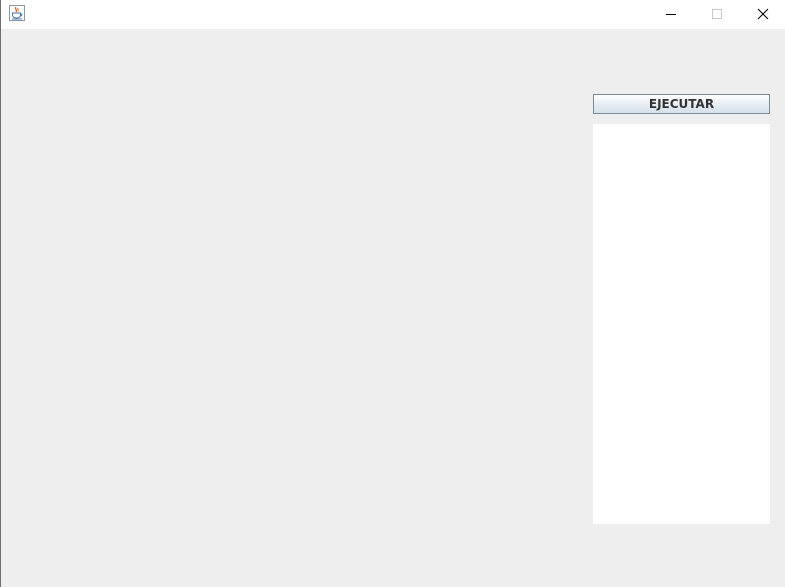 Image resolution: width=785 pixels, height=587 pixels. I want to click on minimize-icon, so click(671, 14).